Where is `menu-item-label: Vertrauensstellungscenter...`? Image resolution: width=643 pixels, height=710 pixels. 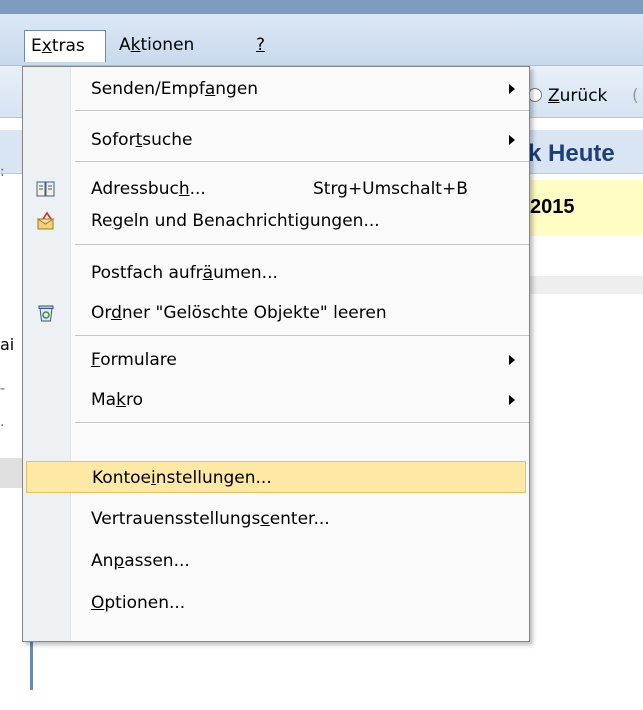 menu-item-label: Vertrauensstellungscenter... is located at coordinates (210, 519).